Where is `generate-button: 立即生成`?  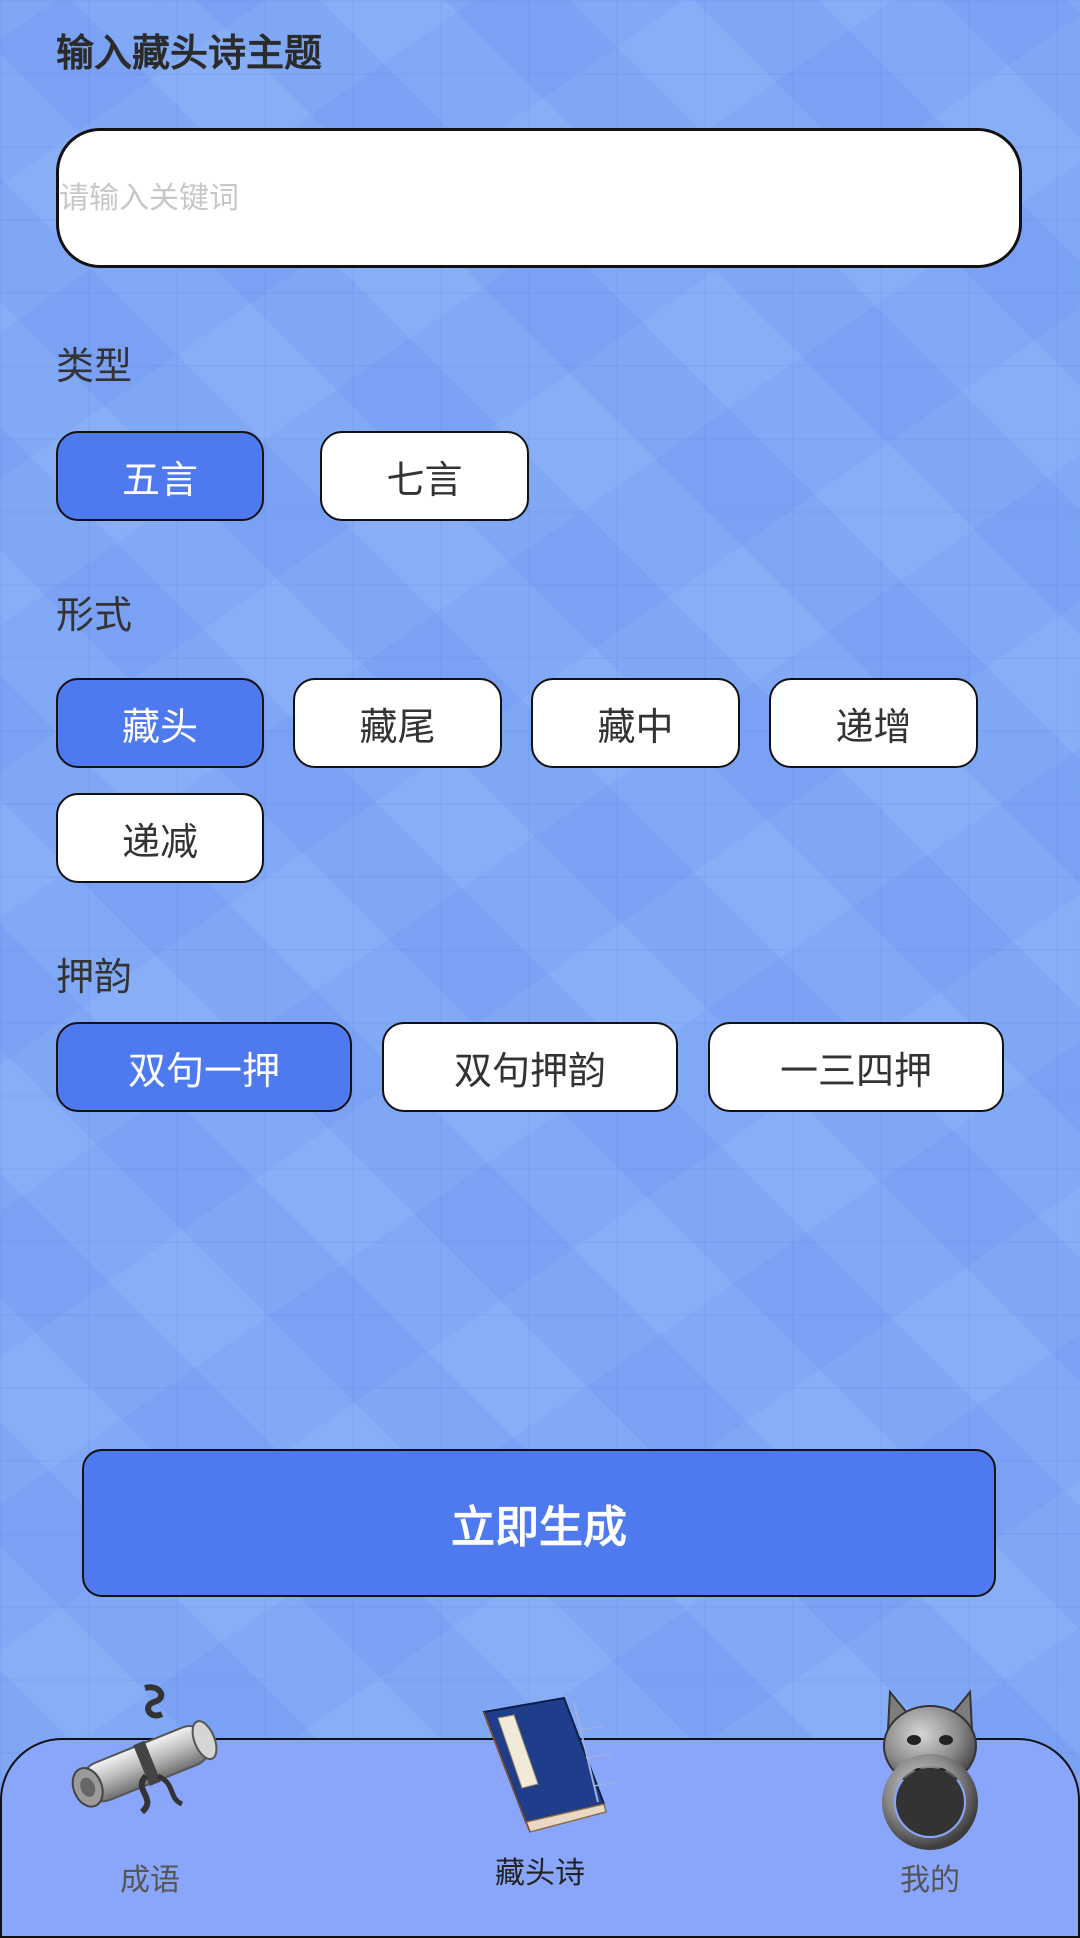 generate-button: 立即生成 is located at coordinates (539, 1523).